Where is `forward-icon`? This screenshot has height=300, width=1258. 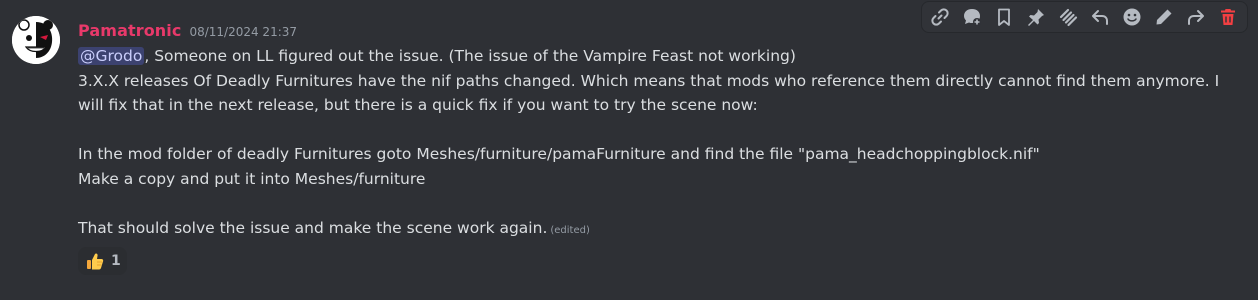 forward-icon is located at coordinates (1196, 17).